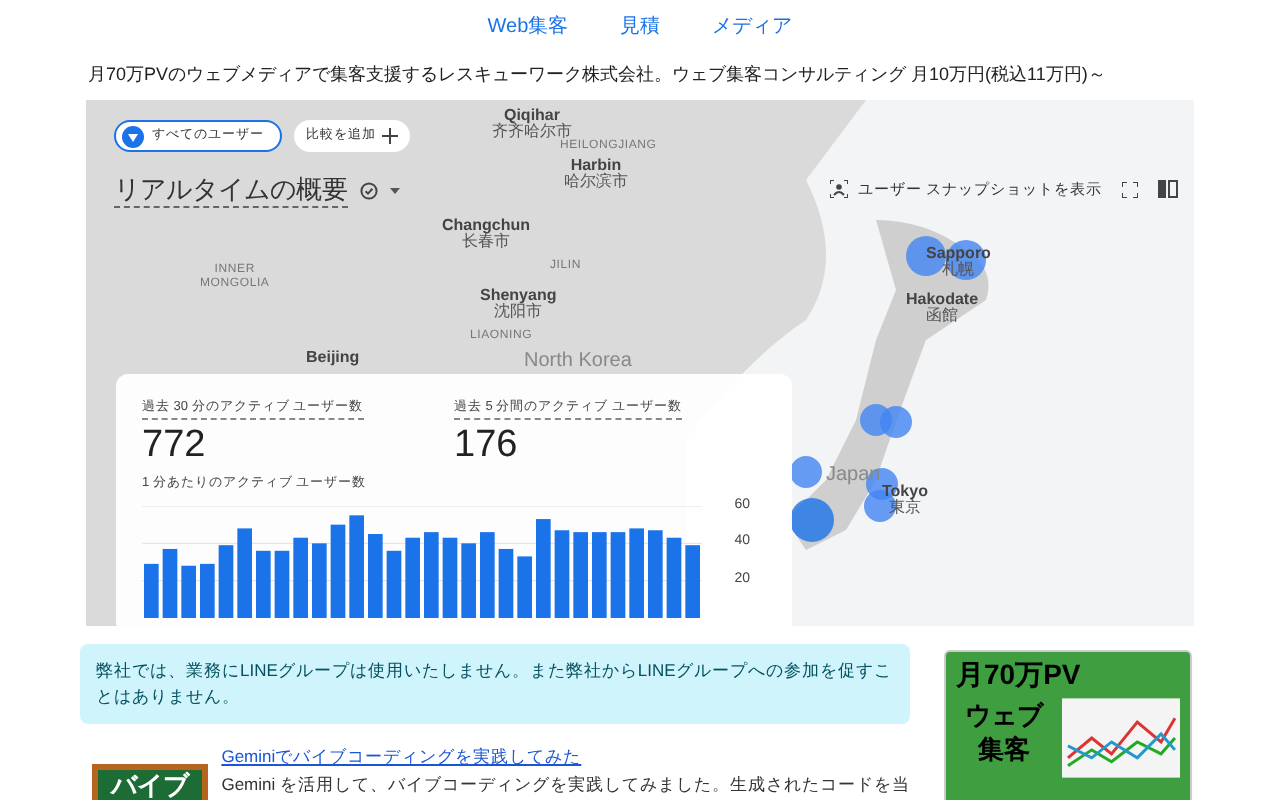 This screenshot has height=800, width=1280. What do you see at coordinates (495, 684) in the screenshot?
I see `line-notice: 弊社では、業務にLINEグループは使用いたしません。また弊社からLINEグループへの参加を促すことはありません。` at bounding box center [495, 684].